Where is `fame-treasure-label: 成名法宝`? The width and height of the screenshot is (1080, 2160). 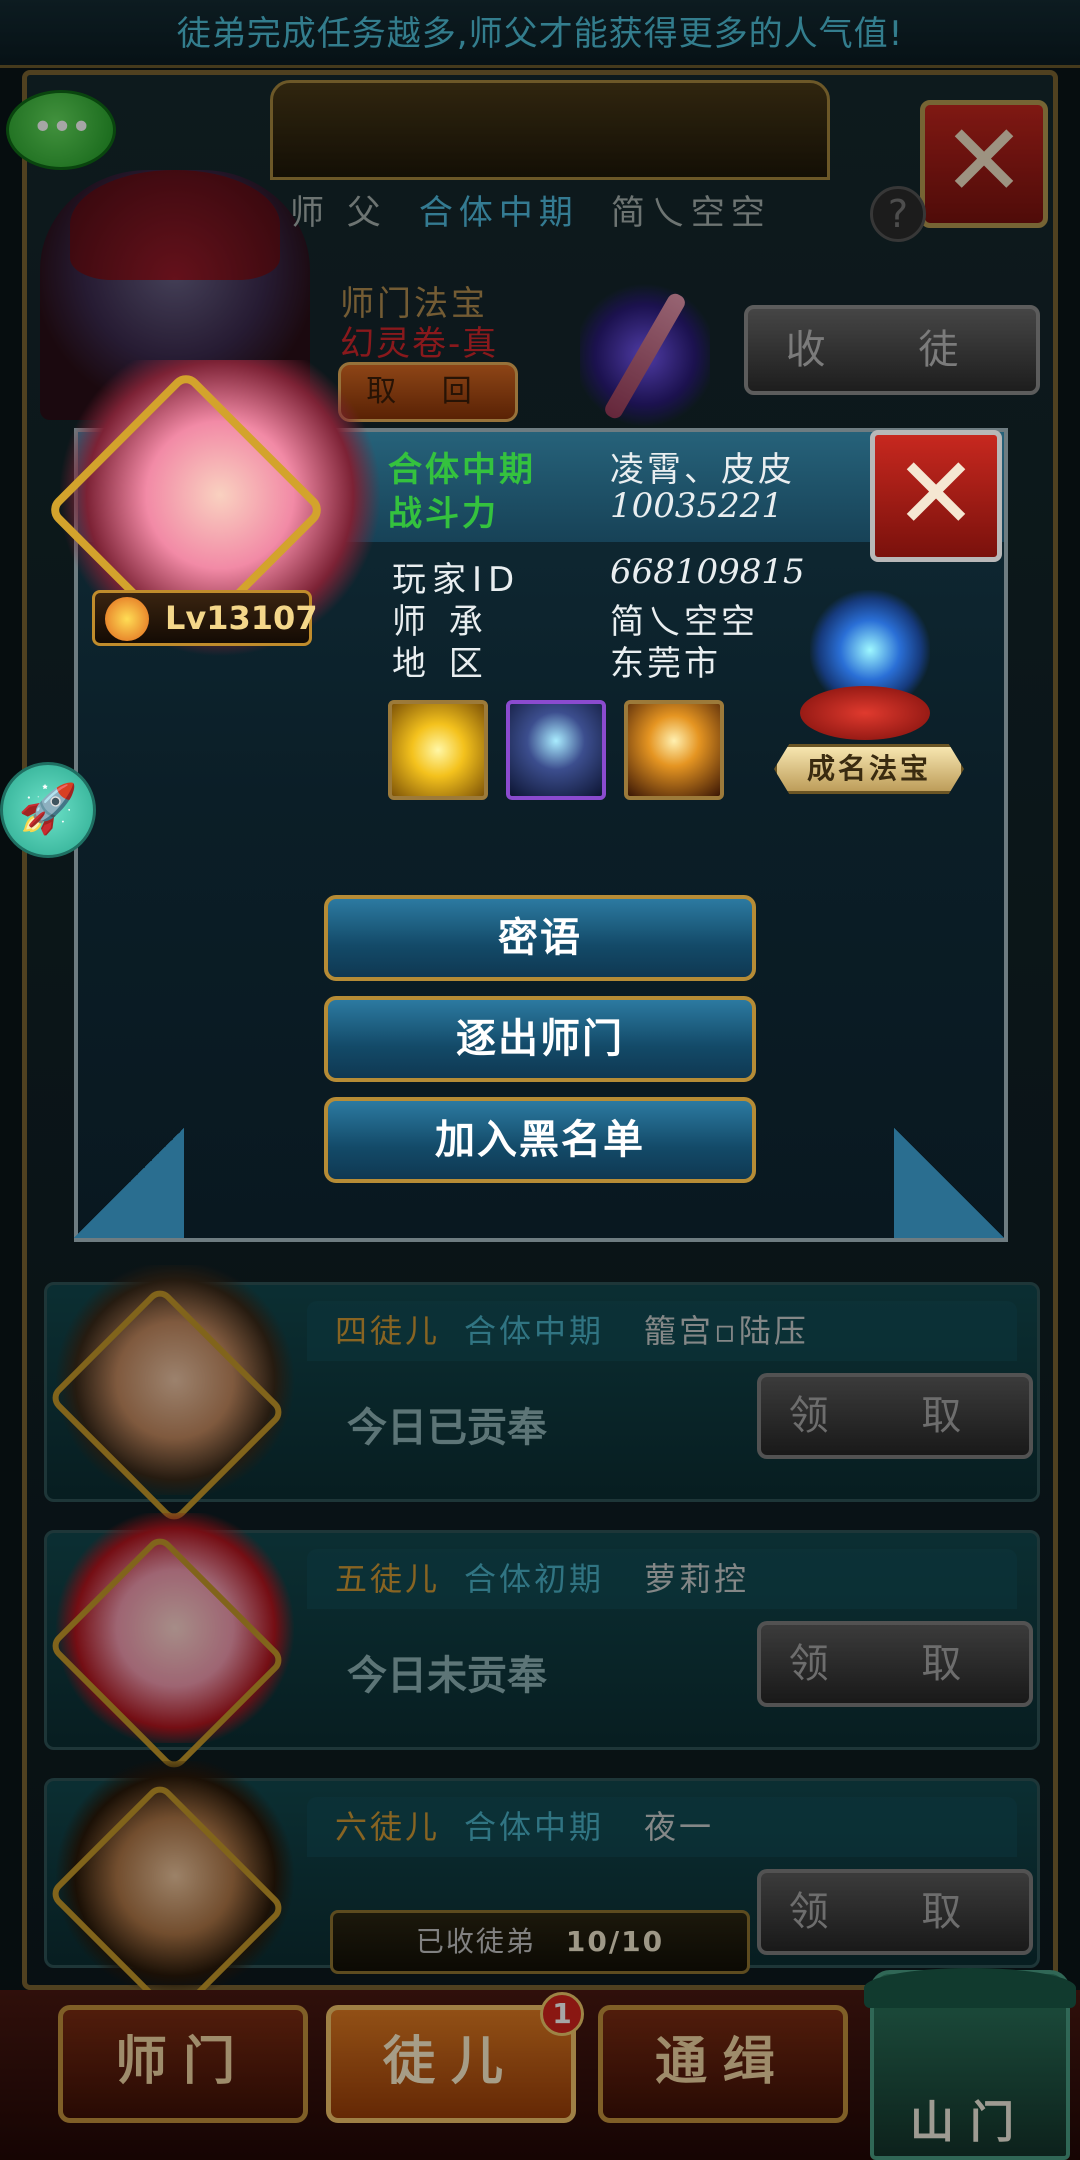
fame-treasure-label: 成名法宝 is located at coordinates (869, 769).